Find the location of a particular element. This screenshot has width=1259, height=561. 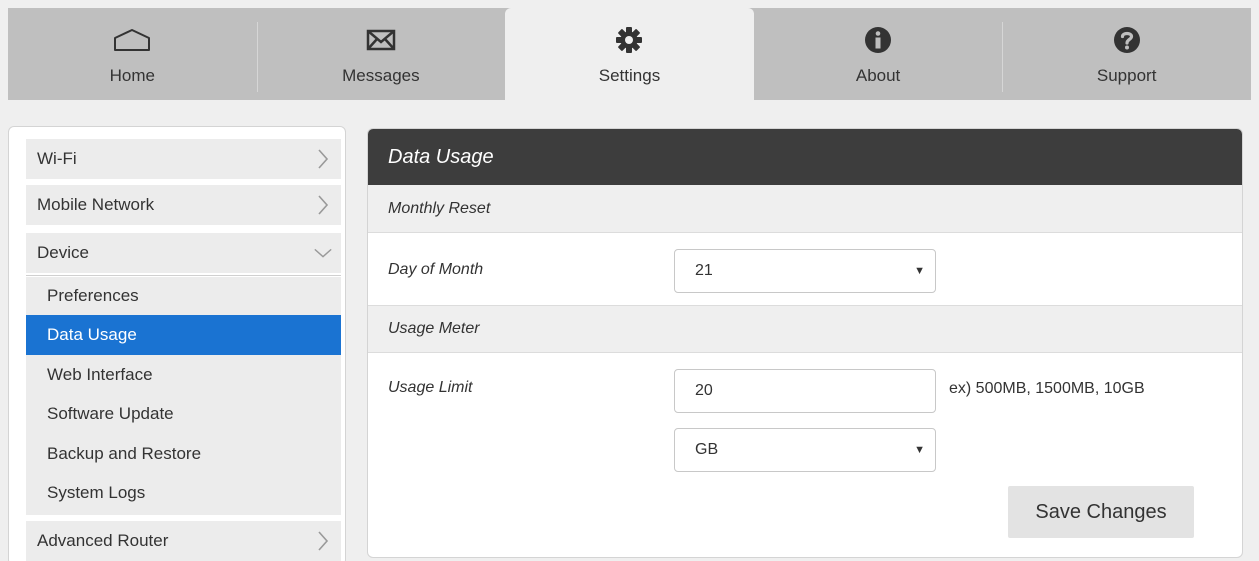

section-monthly-reset: Monthly Reset is located at coordinates (805, 209).